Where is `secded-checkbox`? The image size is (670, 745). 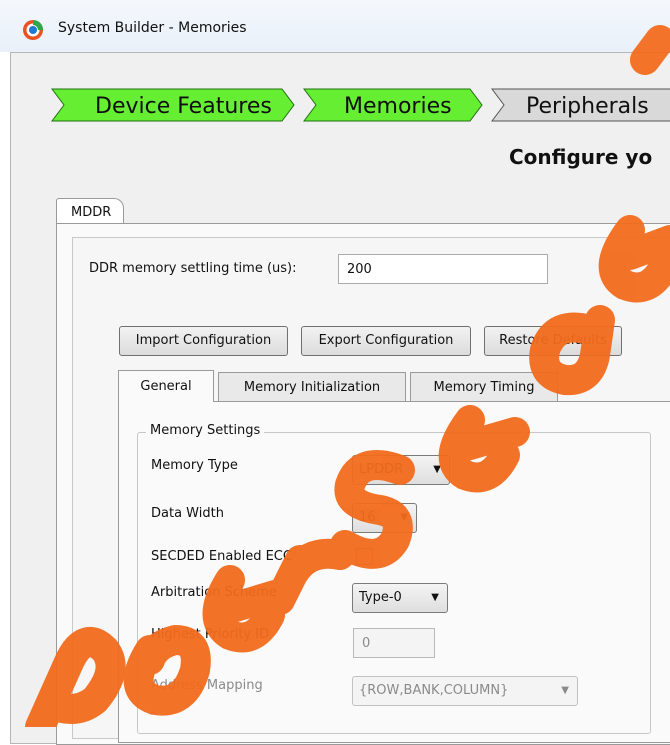
secded-checkbox is located at coordinates (364, 556).